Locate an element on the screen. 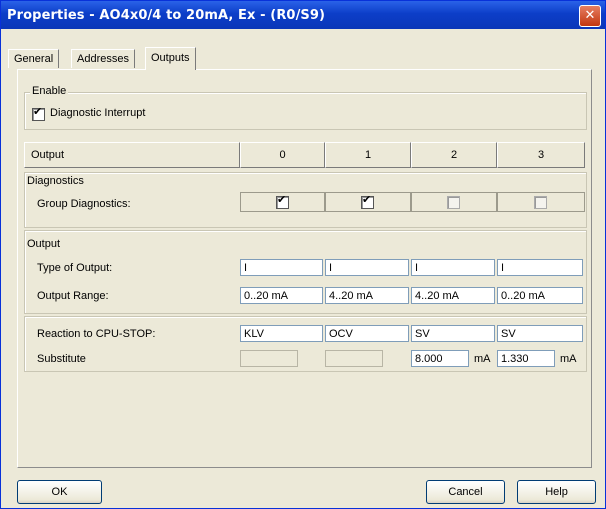 The height and width of the screenshot is (509, 606). channel-2-header: 2 is located at coordinates (454, 155).